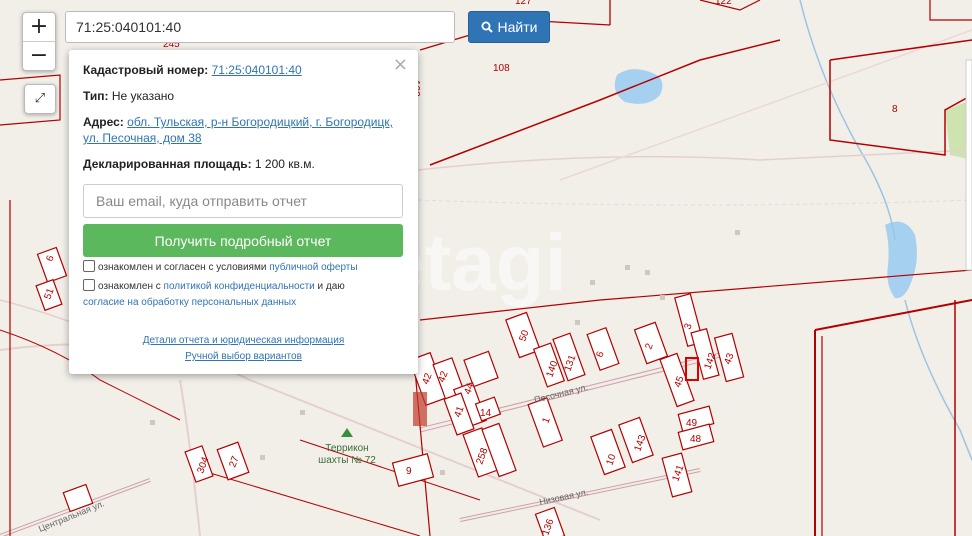 The image size is (972, 536). What do you see at coordinates (142, 138) in the screenshot?
I see `address-link-line2: ул. Песочная, дом 38` at bounding box center [142, 138].